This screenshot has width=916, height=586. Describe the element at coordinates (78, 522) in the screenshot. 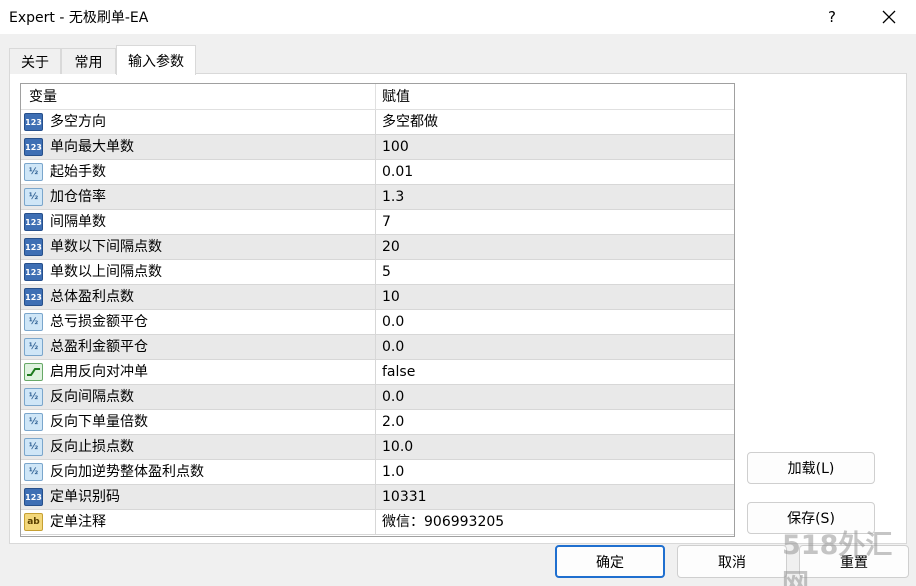

I see `variable-name: 定单注释` at that location.